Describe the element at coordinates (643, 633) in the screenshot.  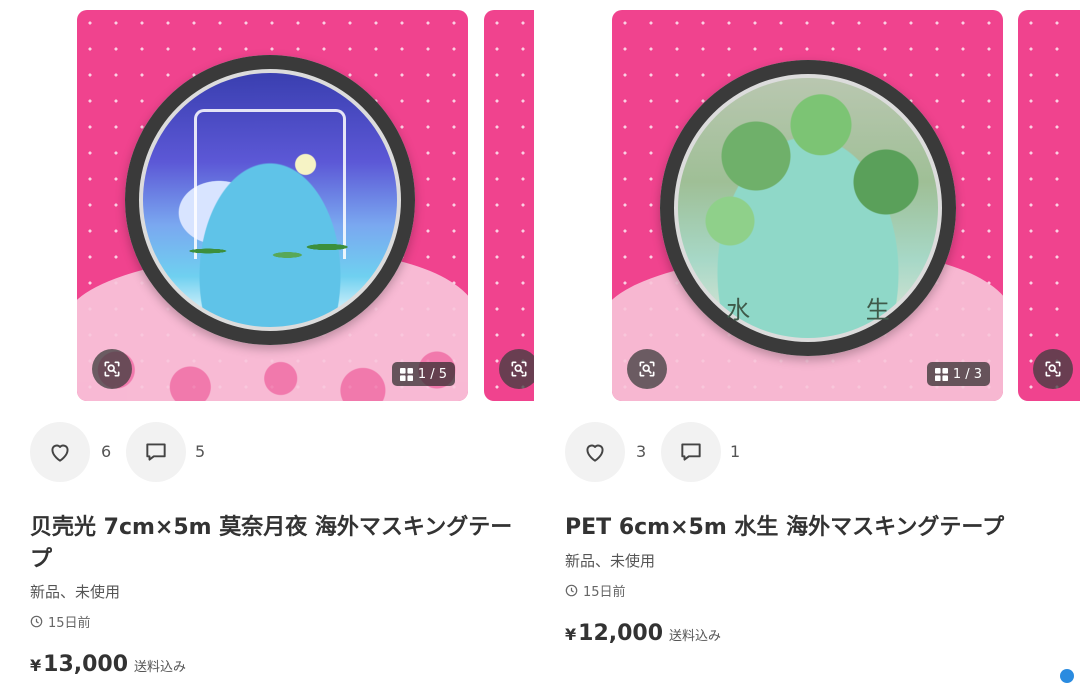
I see `price: ¥ 12,000 送料込み` at that location.